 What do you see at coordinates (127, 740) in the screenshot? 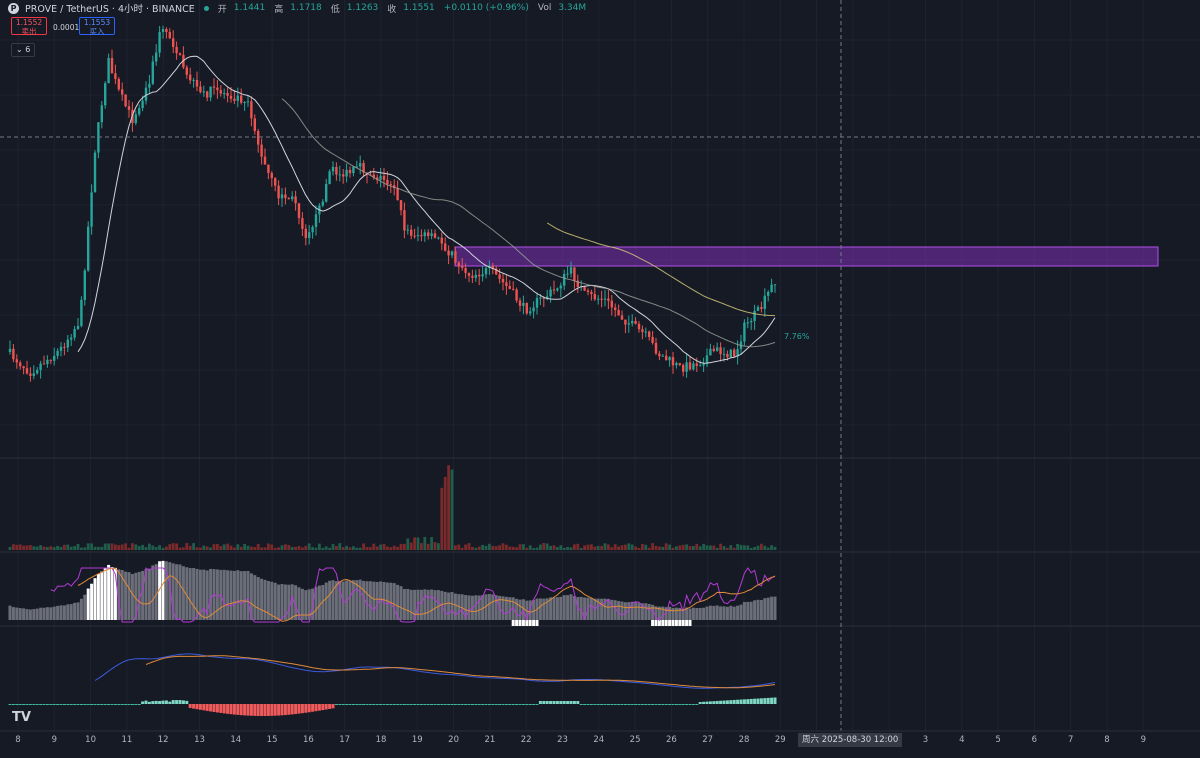
I see `time-axis-tick: 11` at bounding box center [127, 740].